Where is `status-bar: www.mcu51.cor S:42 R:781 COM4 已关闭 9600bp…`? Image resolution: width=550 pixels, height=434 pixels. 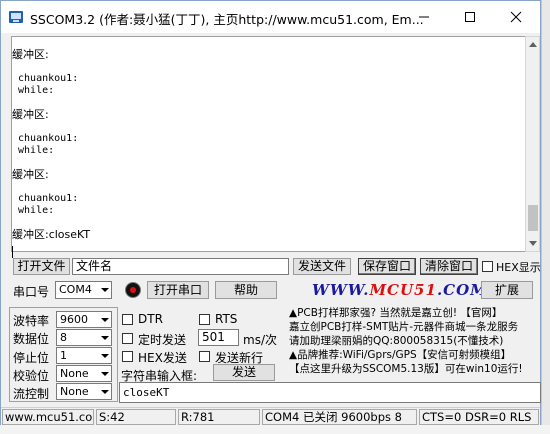 status-bar: www.mcu51.cor S:42 R:781 COM4 已关闭 9600bp… is located at coordinates (270, 416).